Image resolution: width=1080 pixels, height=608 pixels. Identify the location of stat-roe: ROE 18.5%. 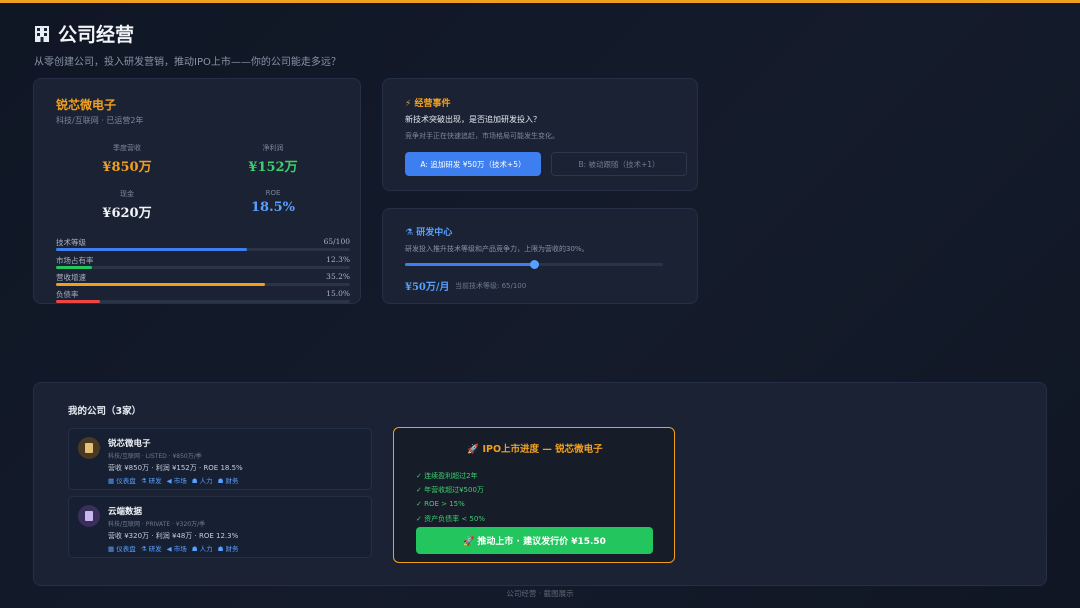
(273, 206).